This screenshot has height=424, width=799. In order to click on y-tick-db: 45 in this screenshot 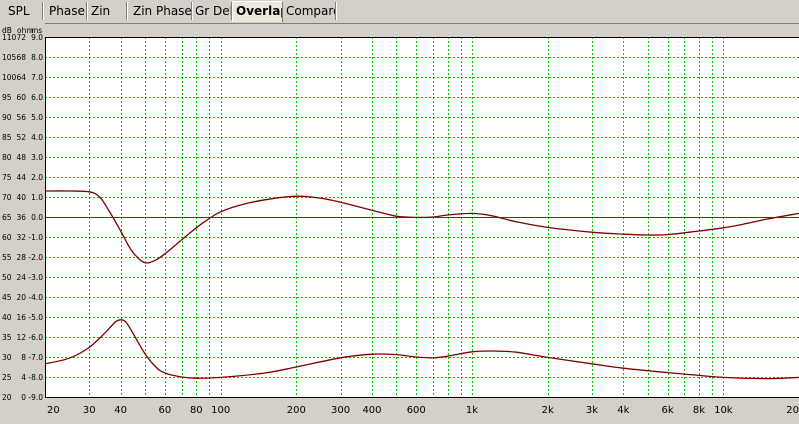, I will do `click(7, 297)`.